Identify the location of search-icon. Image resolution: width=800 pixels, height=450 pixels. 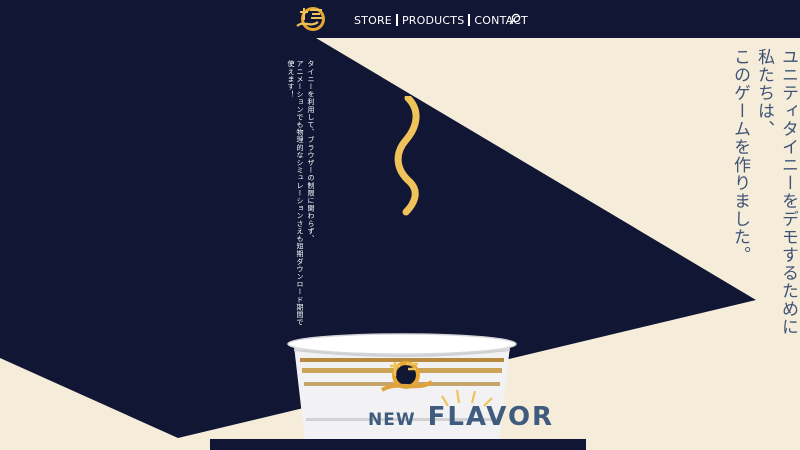
(515, 19).